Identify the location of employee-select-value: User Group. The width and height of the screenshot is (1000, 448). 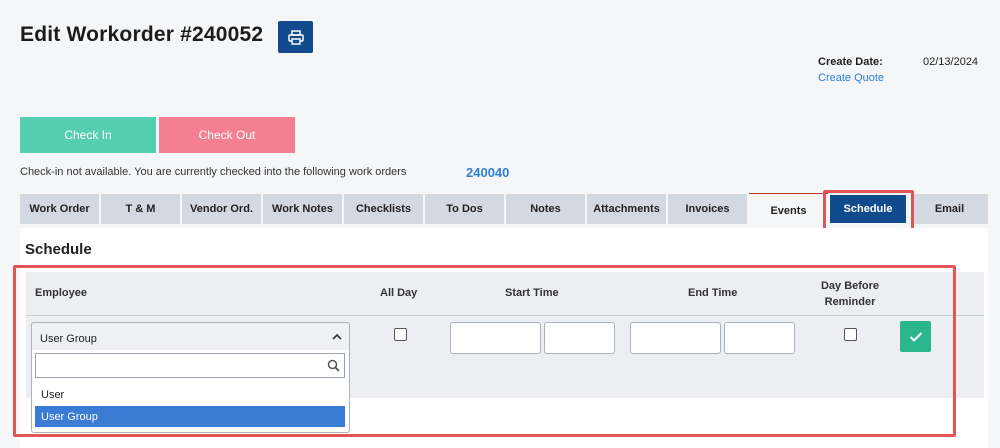
(68, 338).